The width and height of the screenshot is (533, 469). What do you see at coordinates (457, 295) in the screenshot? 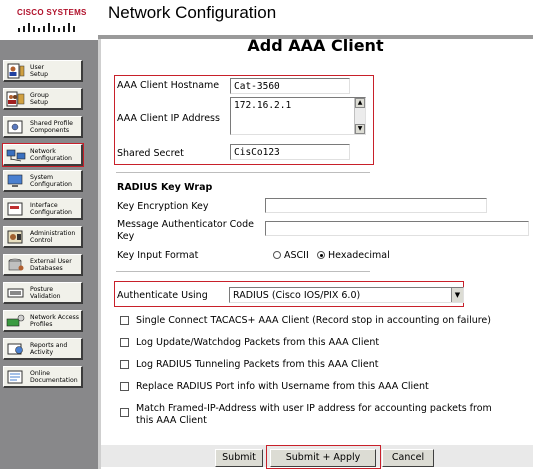
I see `chevron-down-icon: ▼` at bounding box center [457, 295].